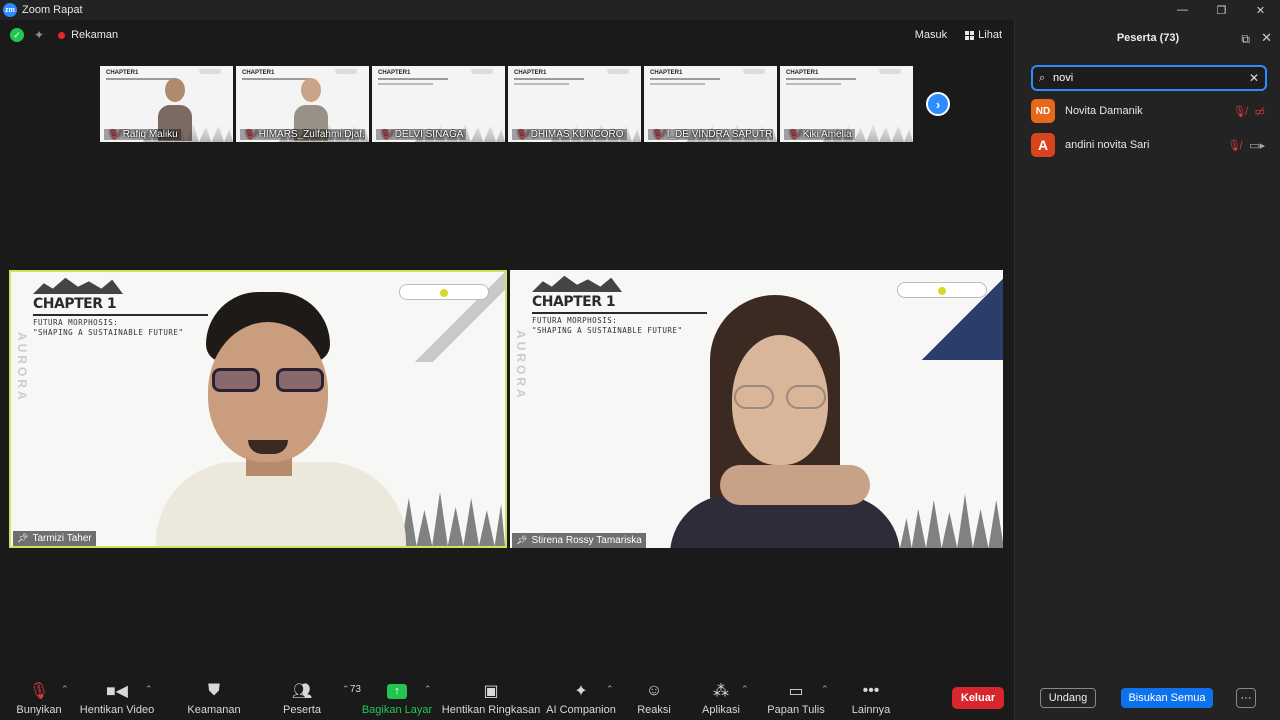 This screenshot has height=720, width=1280. What do you see at coordinates (871, 690) in the screenshot?
I see `more-dots-icon: •••` at bounding box center [871, 690].